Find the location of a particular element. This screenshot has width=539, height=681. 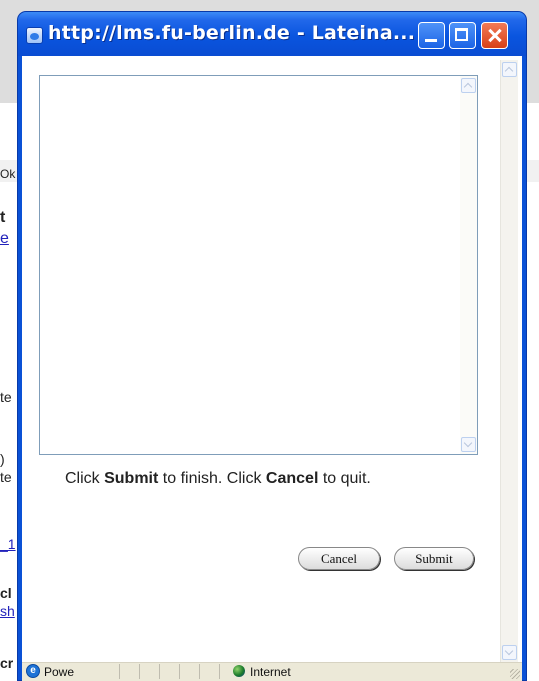

page-scrollbar is located at coordinates (509, 361).